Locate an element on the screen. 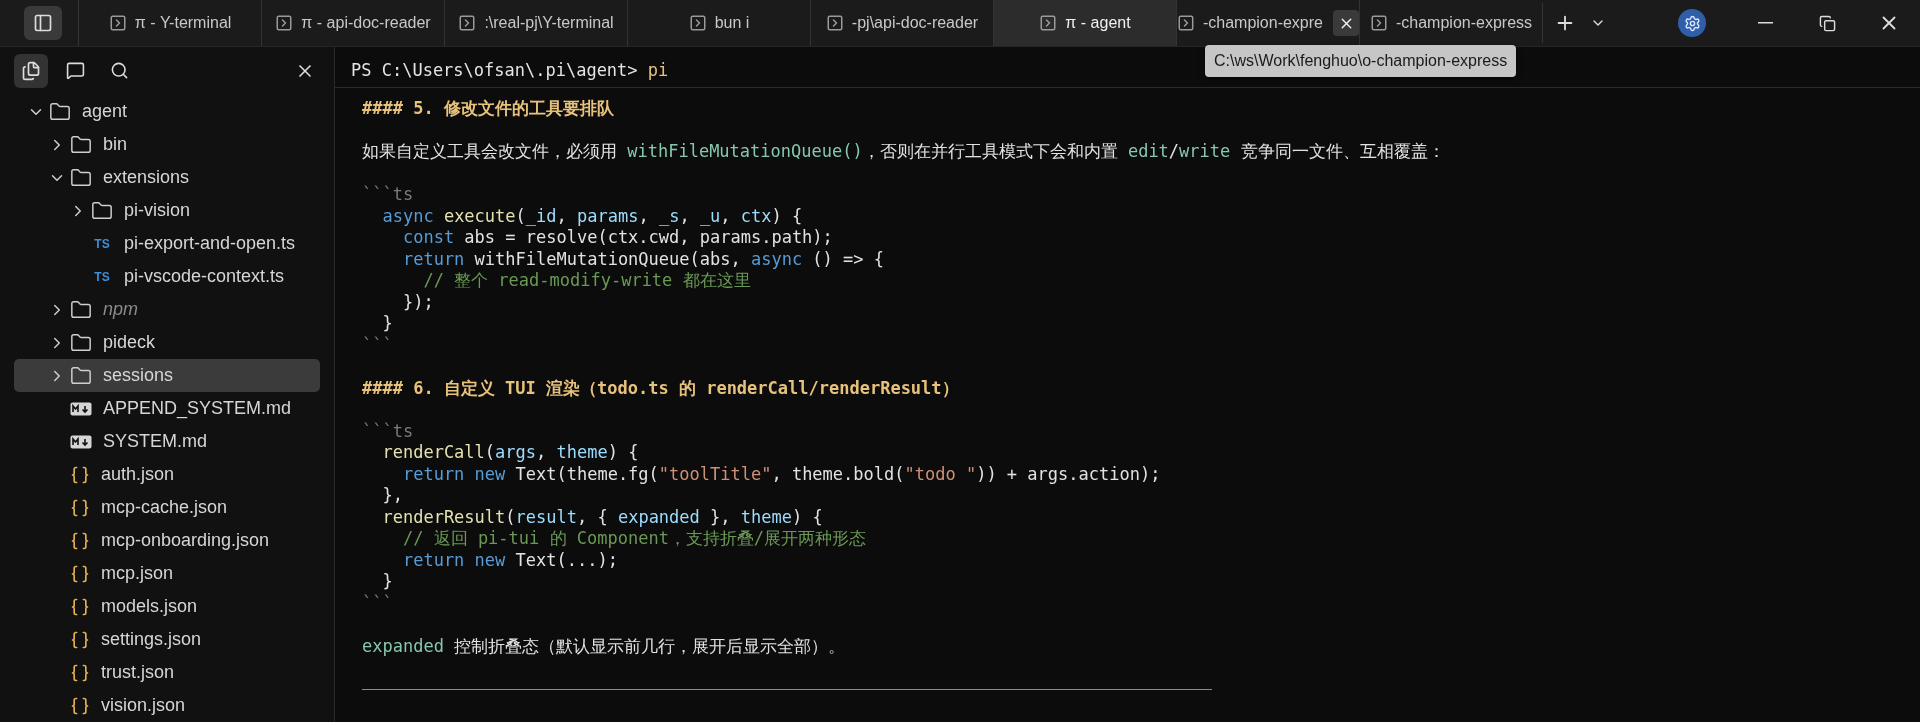 This screenshot has height=722, width=1920. restore-icon is located at coordinates (1827, 23).